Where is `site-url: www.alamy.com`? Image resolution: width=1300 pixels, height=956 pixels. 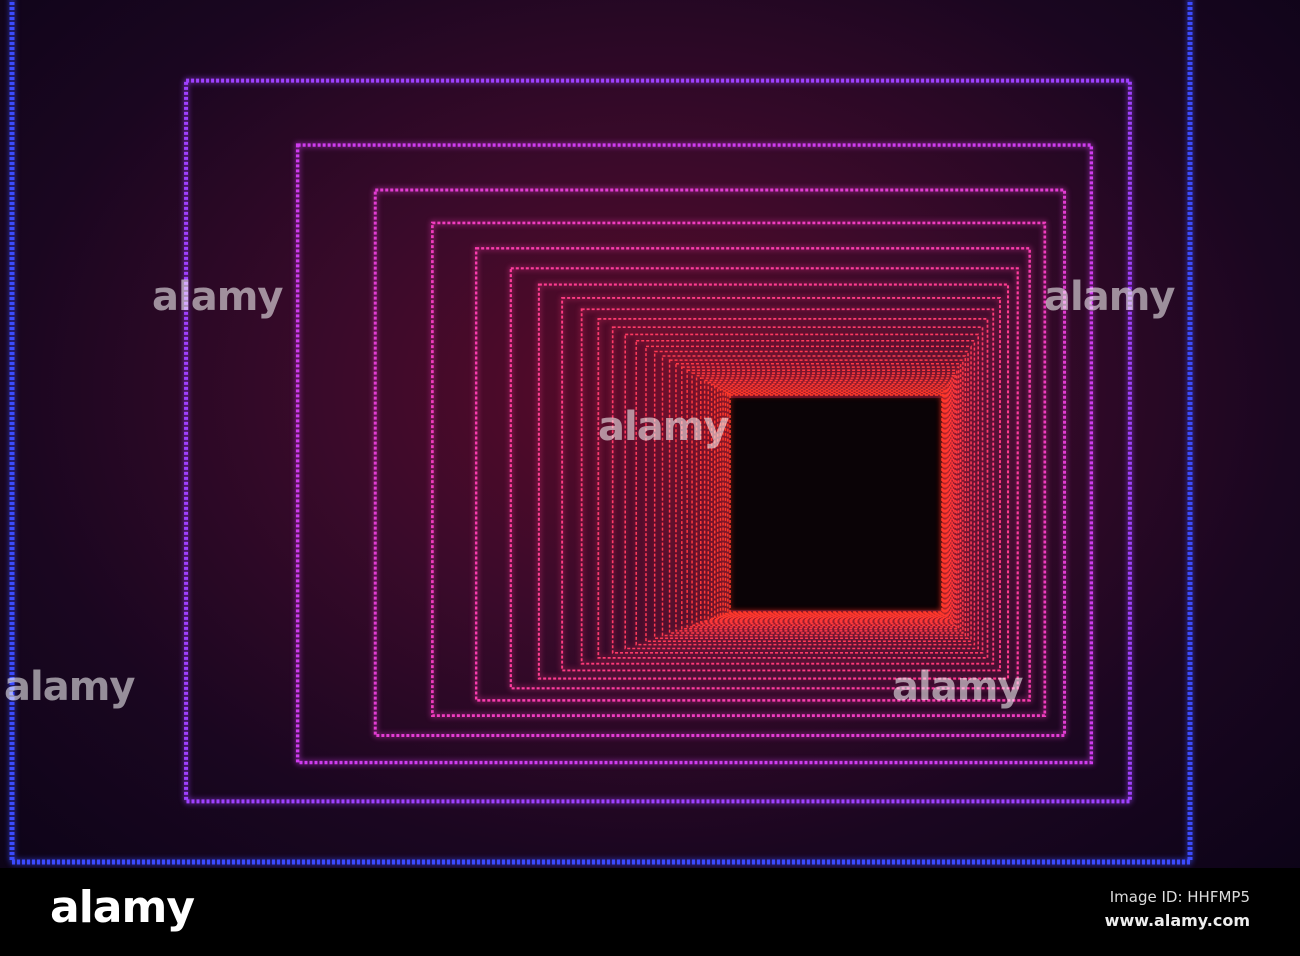 site-url: www.alamy.com is located at coordinates (1177, 920).